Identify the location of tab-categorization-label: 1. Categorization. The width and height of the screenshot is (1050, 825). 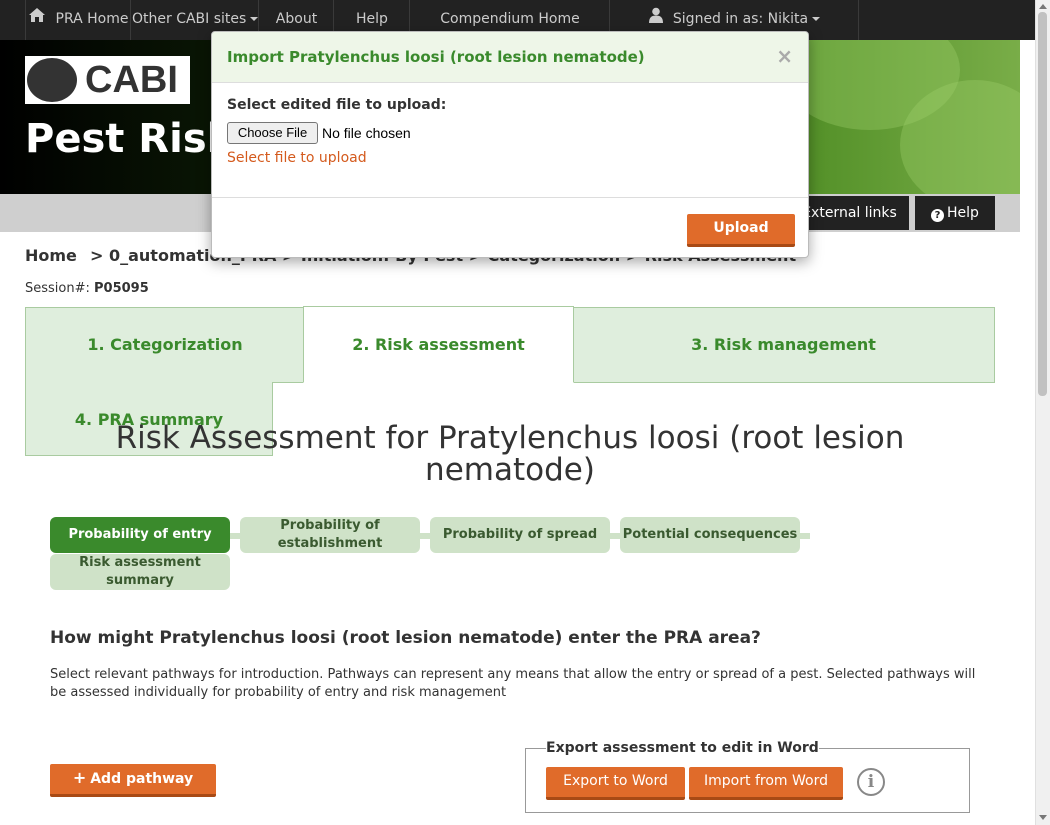
(165, 344).